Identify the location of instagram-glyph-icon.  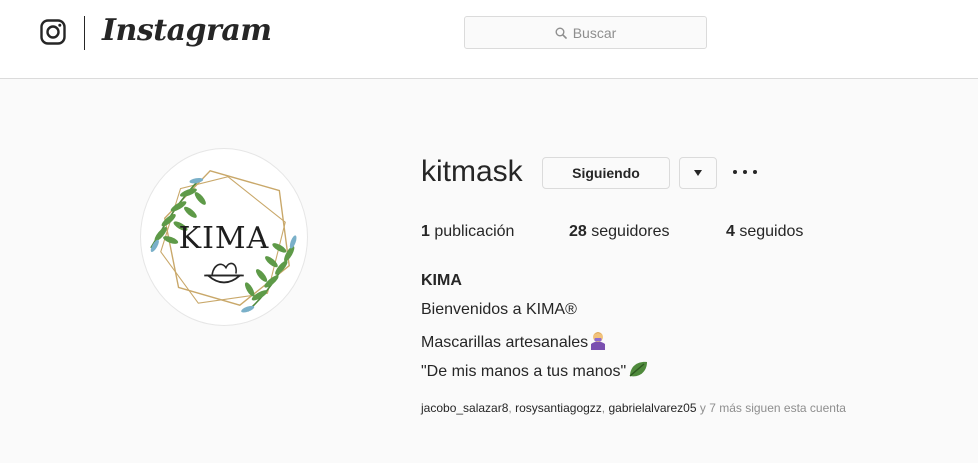
(53, 32).